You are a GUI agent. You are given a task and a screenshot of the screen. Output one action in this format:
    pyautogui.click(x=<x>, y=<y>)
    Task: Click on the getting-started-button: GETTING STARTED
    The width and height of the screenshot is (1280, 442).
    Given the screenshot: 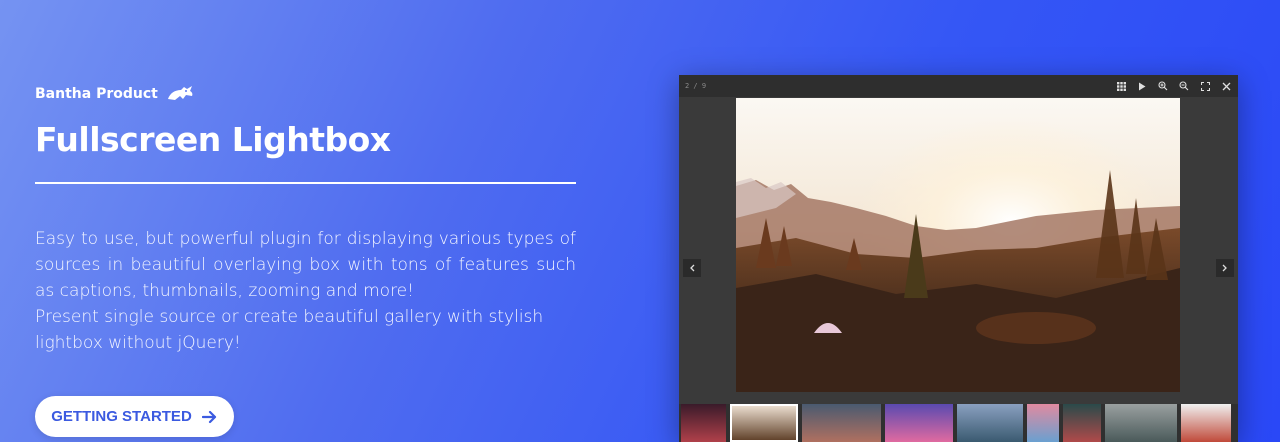 What is the action you would take?
    pyautogui.click(x=134, y=416)
    